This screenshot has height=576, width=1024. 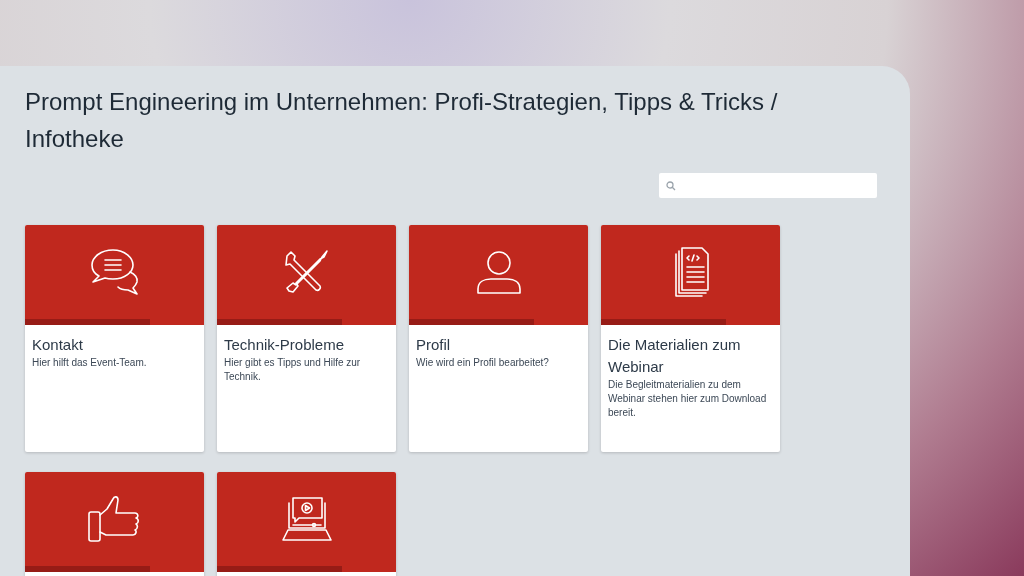 I want to click on card-title: Die Materialien zum Webinar, so click(x=675, y=356).